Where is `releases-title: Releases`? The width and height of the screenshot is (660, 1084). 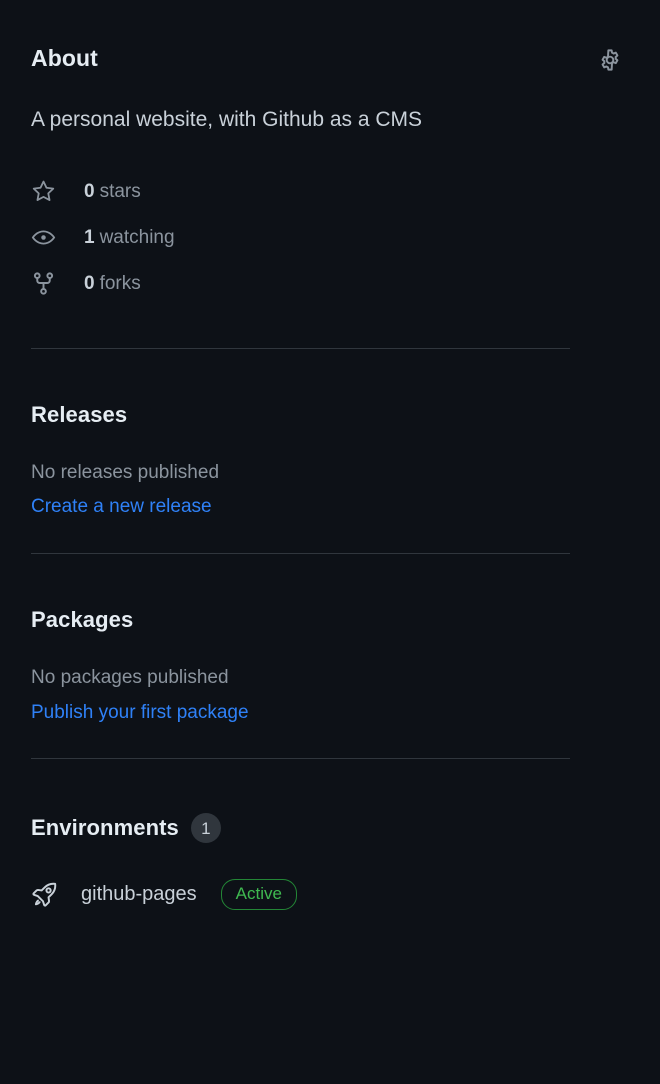 releases-title: Releases is located at coordinates (79, 414).